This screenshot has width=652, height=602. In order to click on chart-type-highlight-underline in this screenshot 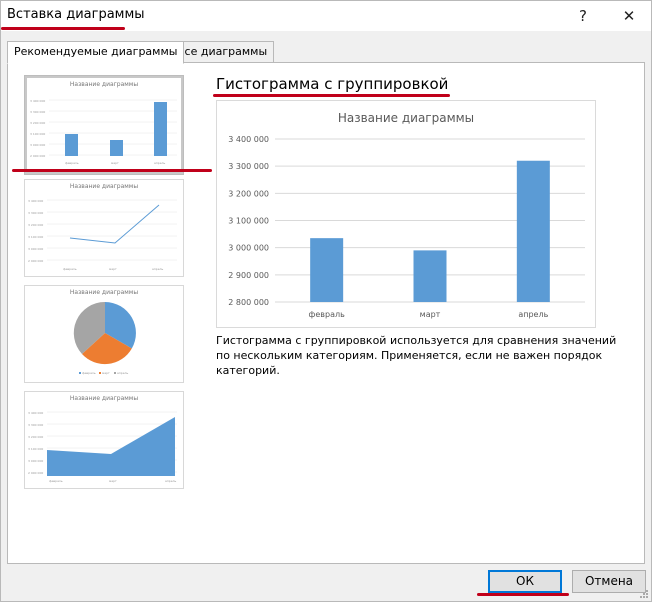, I will do `click(331, 95)`.